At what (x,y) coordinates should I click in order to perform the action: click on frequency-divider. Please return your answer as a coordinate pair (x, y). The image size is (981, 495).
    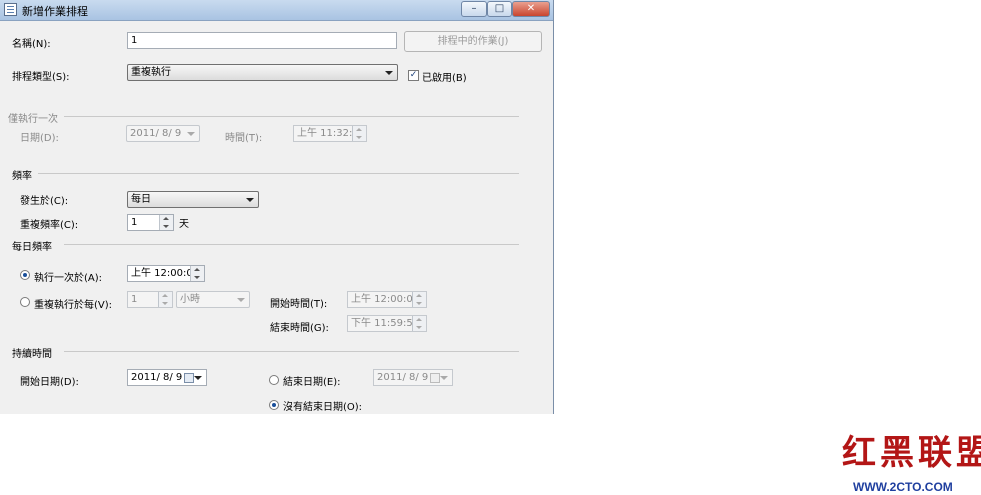
    Looking at the image, I should click on (278, 173).